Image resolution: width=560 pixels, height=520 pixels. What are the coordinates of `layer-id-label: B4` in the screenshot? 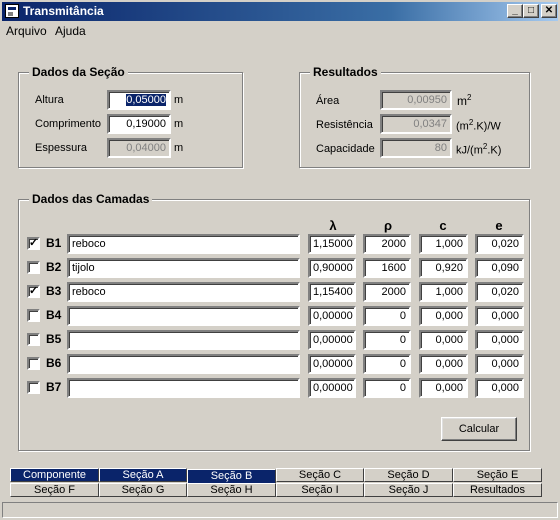 It's located at (54, 315).